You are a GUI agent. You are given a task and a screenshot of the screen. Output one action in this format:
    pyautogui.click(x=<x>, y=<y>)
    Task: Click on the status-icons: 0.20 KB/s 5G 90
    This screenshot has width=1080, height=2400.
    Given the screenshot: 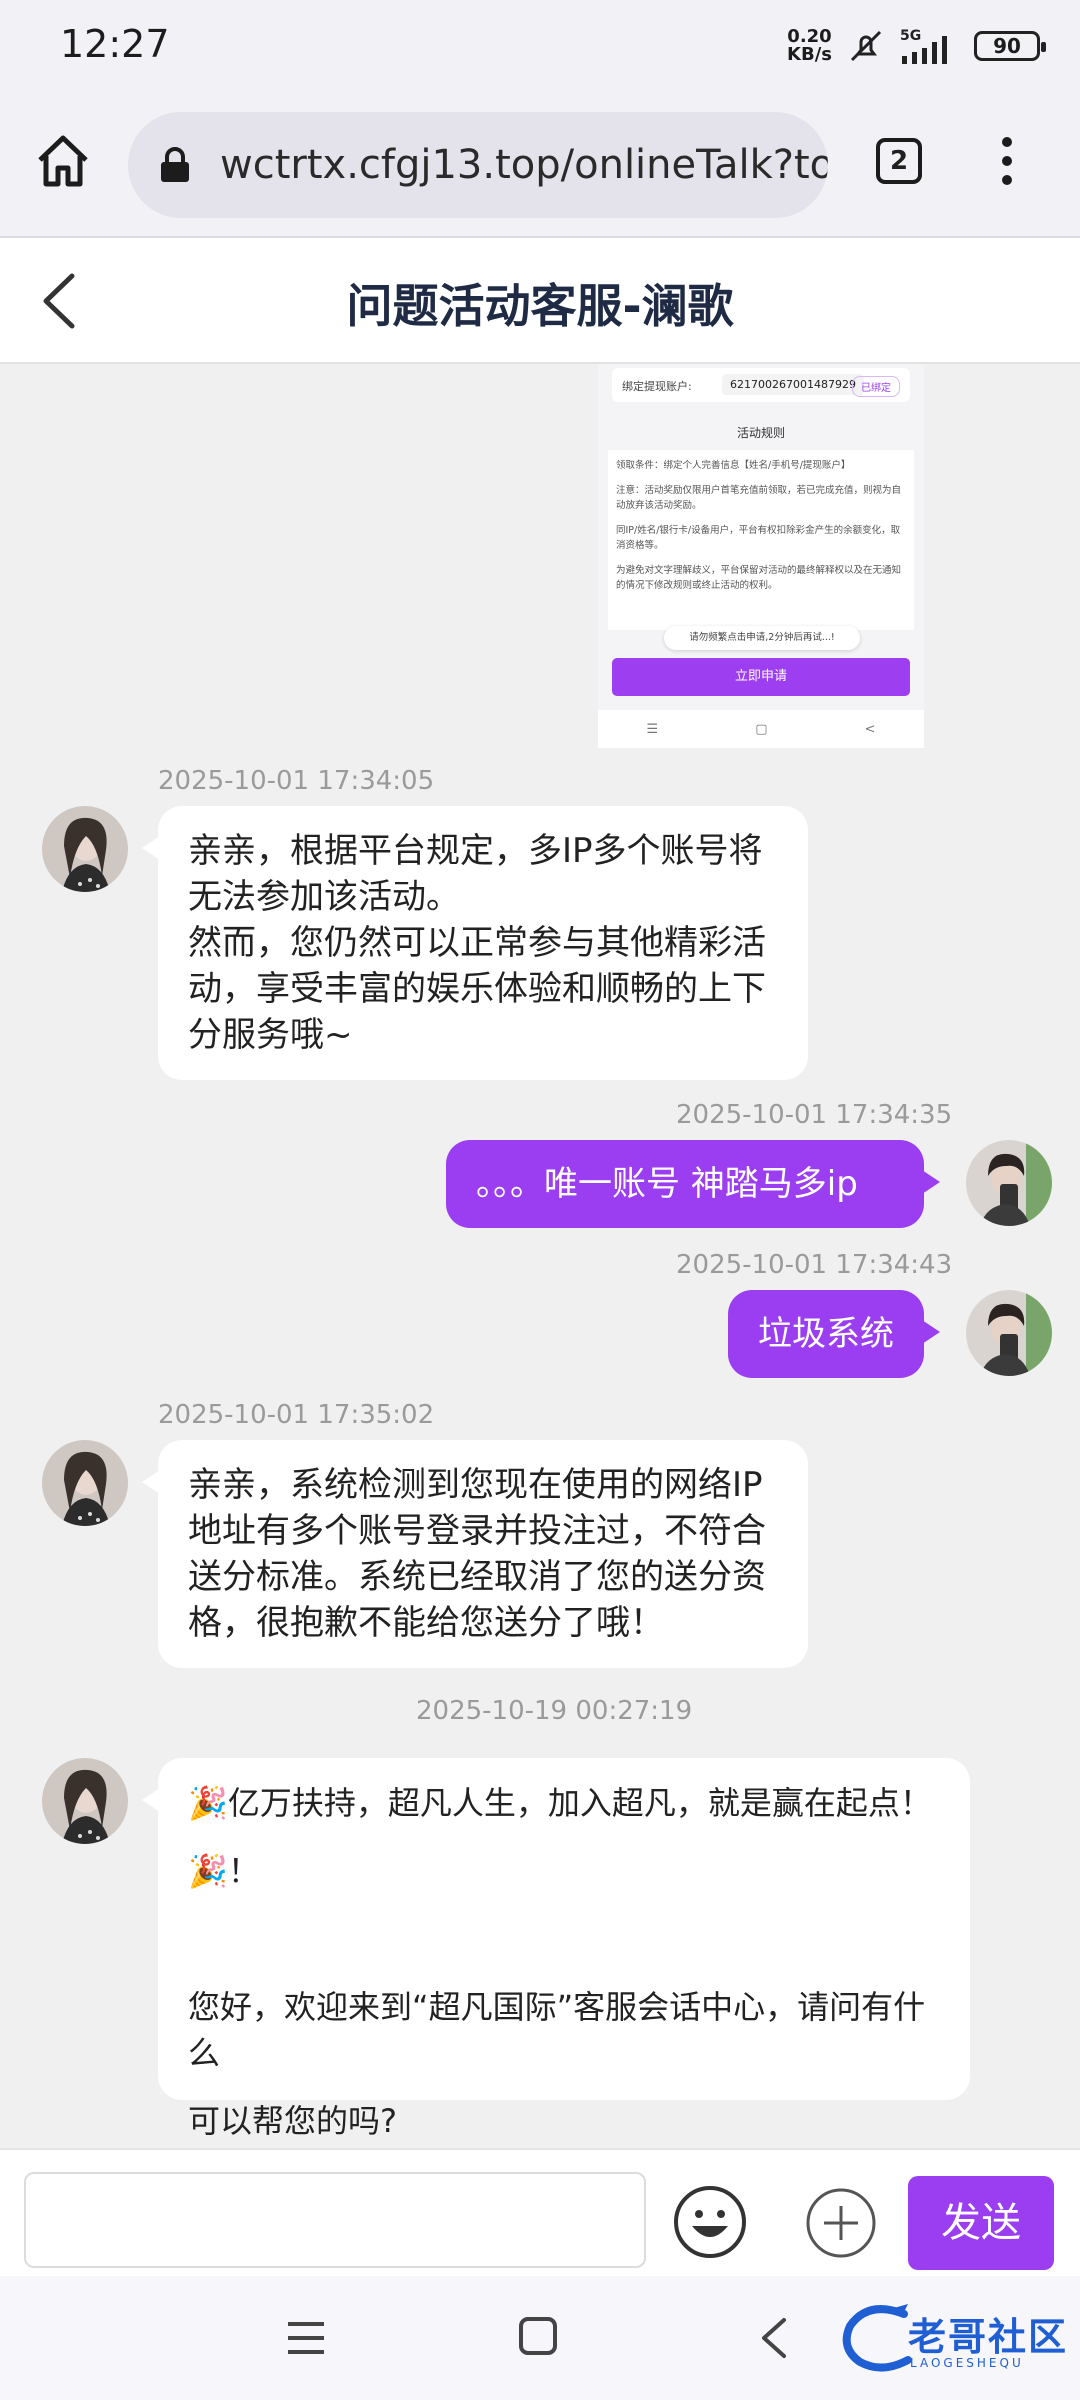 What is the action you would take?
    pyautogui.click(x=916, y=46)
    